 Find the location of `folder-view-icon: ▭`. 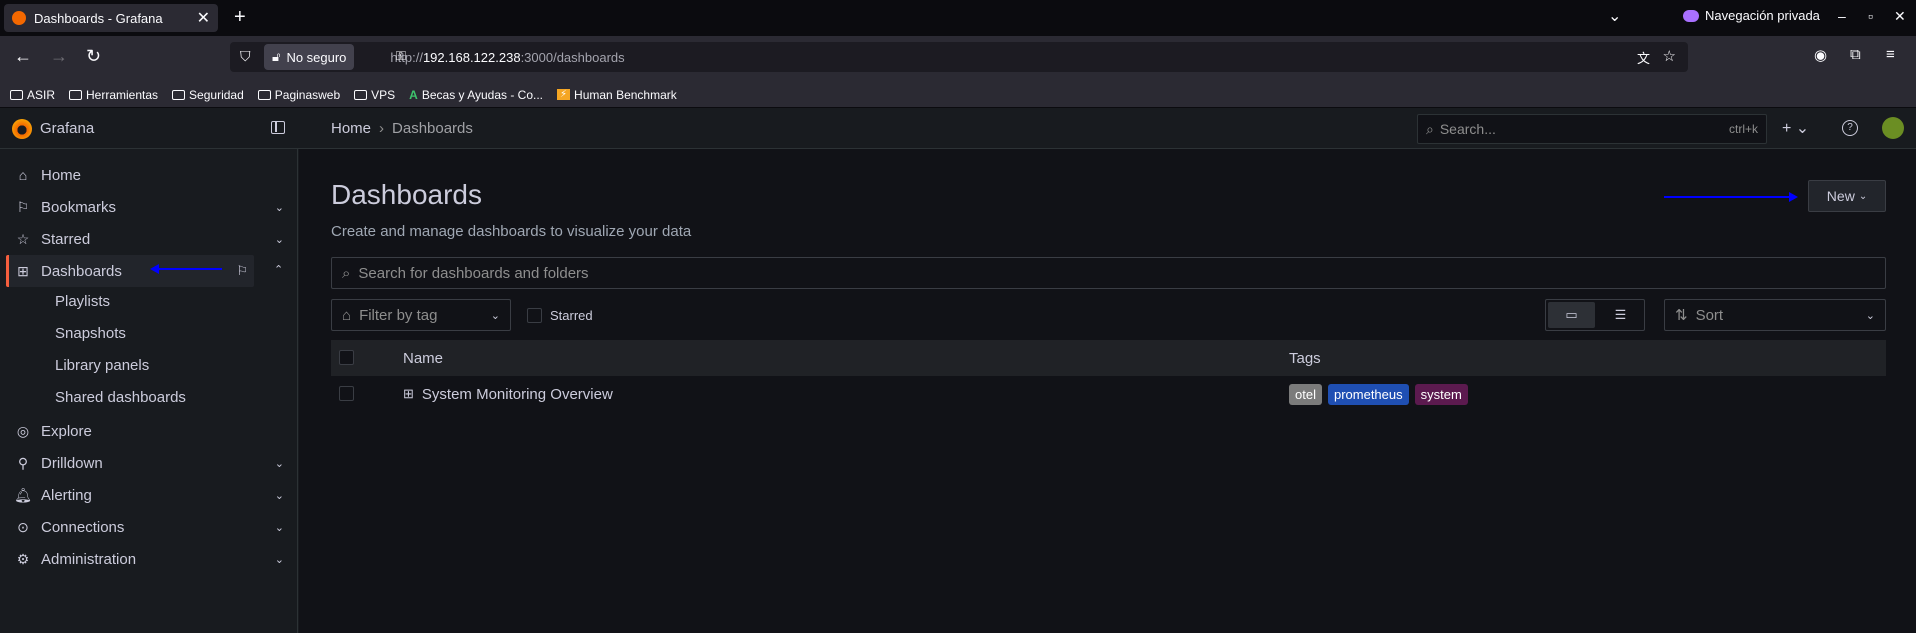

folder-view-icon: ▭ is located at coordinates (1571, 315).